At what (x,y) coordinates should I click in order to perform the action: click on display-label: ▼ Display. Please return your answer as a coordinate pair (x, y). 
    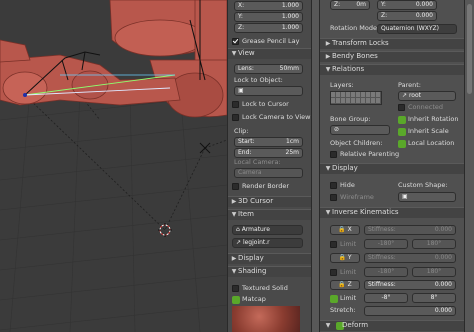
    Looking at the image, I should click on (341, 168).